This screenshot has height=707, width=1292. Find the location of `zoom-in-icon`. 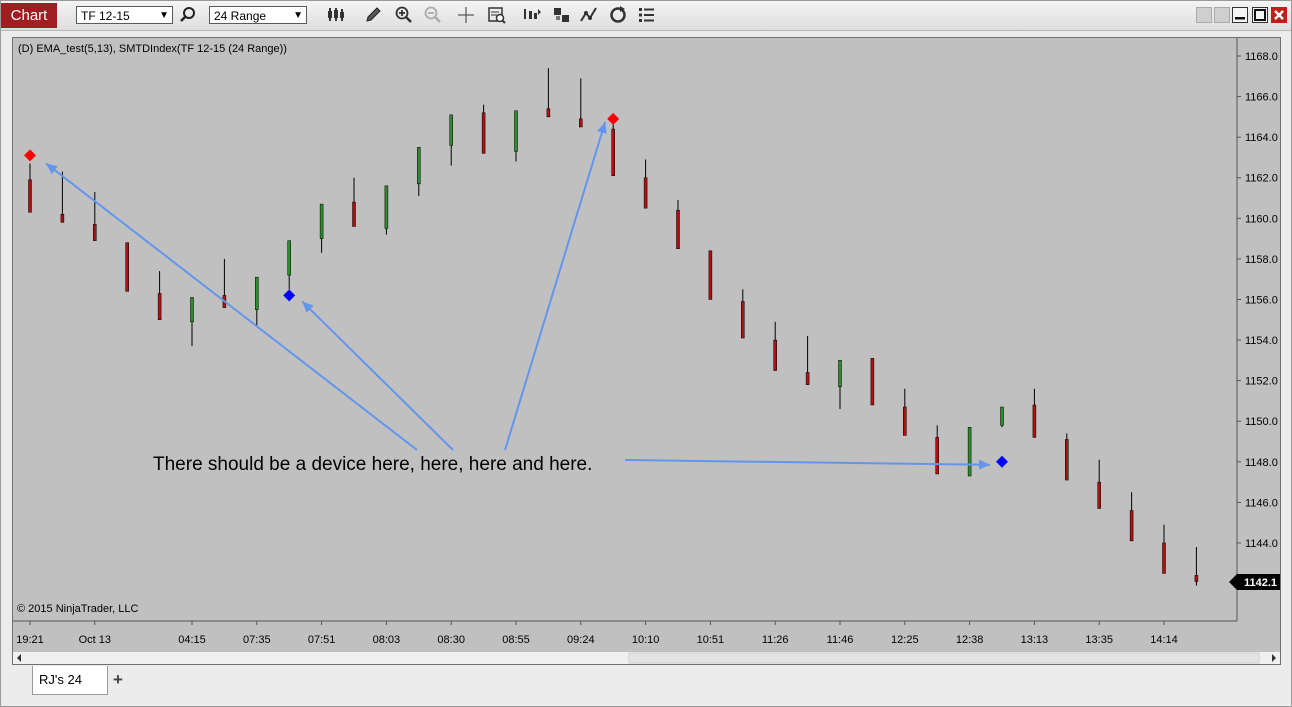

zoom-in-icon is located at coordinates (404, 15).